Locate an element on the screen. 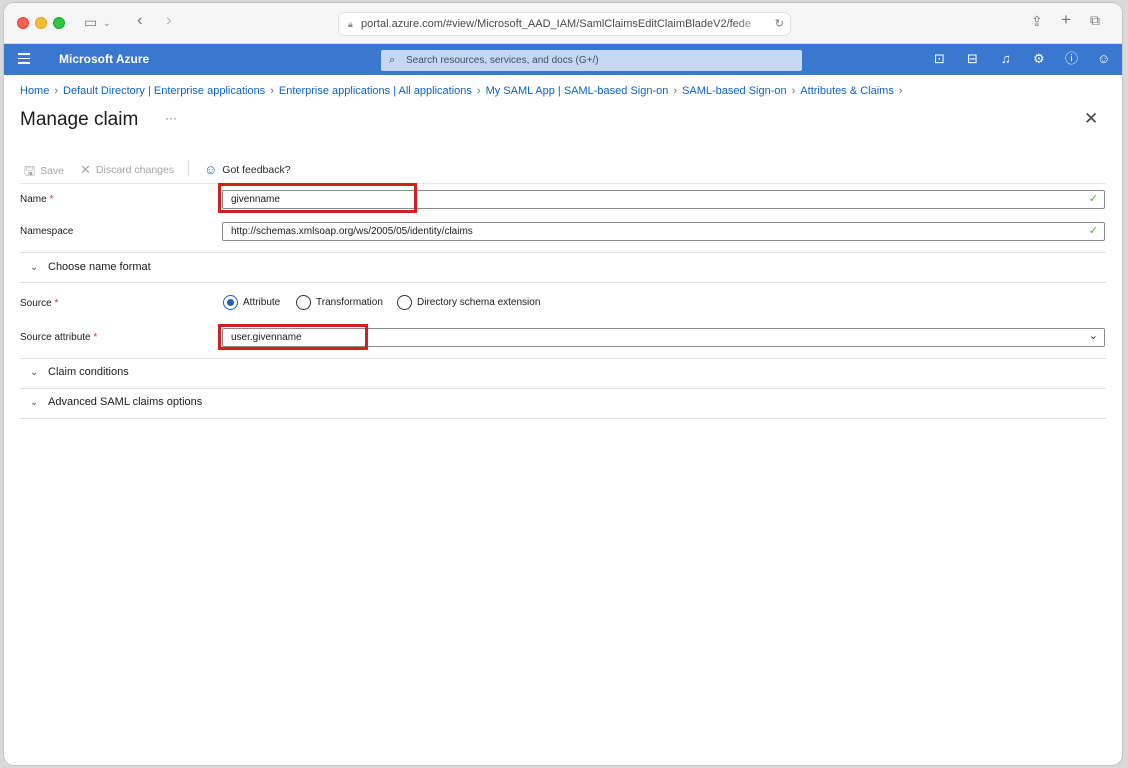 The image size is (1128, 768). toolbar-divider is located at coordinates (188, 168).